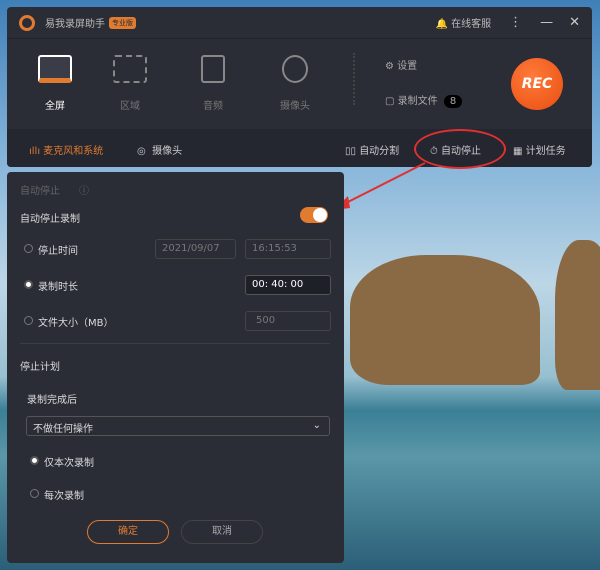 This screenshot has height=570, width=600. Describe the element at coordinates (316, 425) in the screenshot. I see `chevron-down-icon: ⌄` at that location.